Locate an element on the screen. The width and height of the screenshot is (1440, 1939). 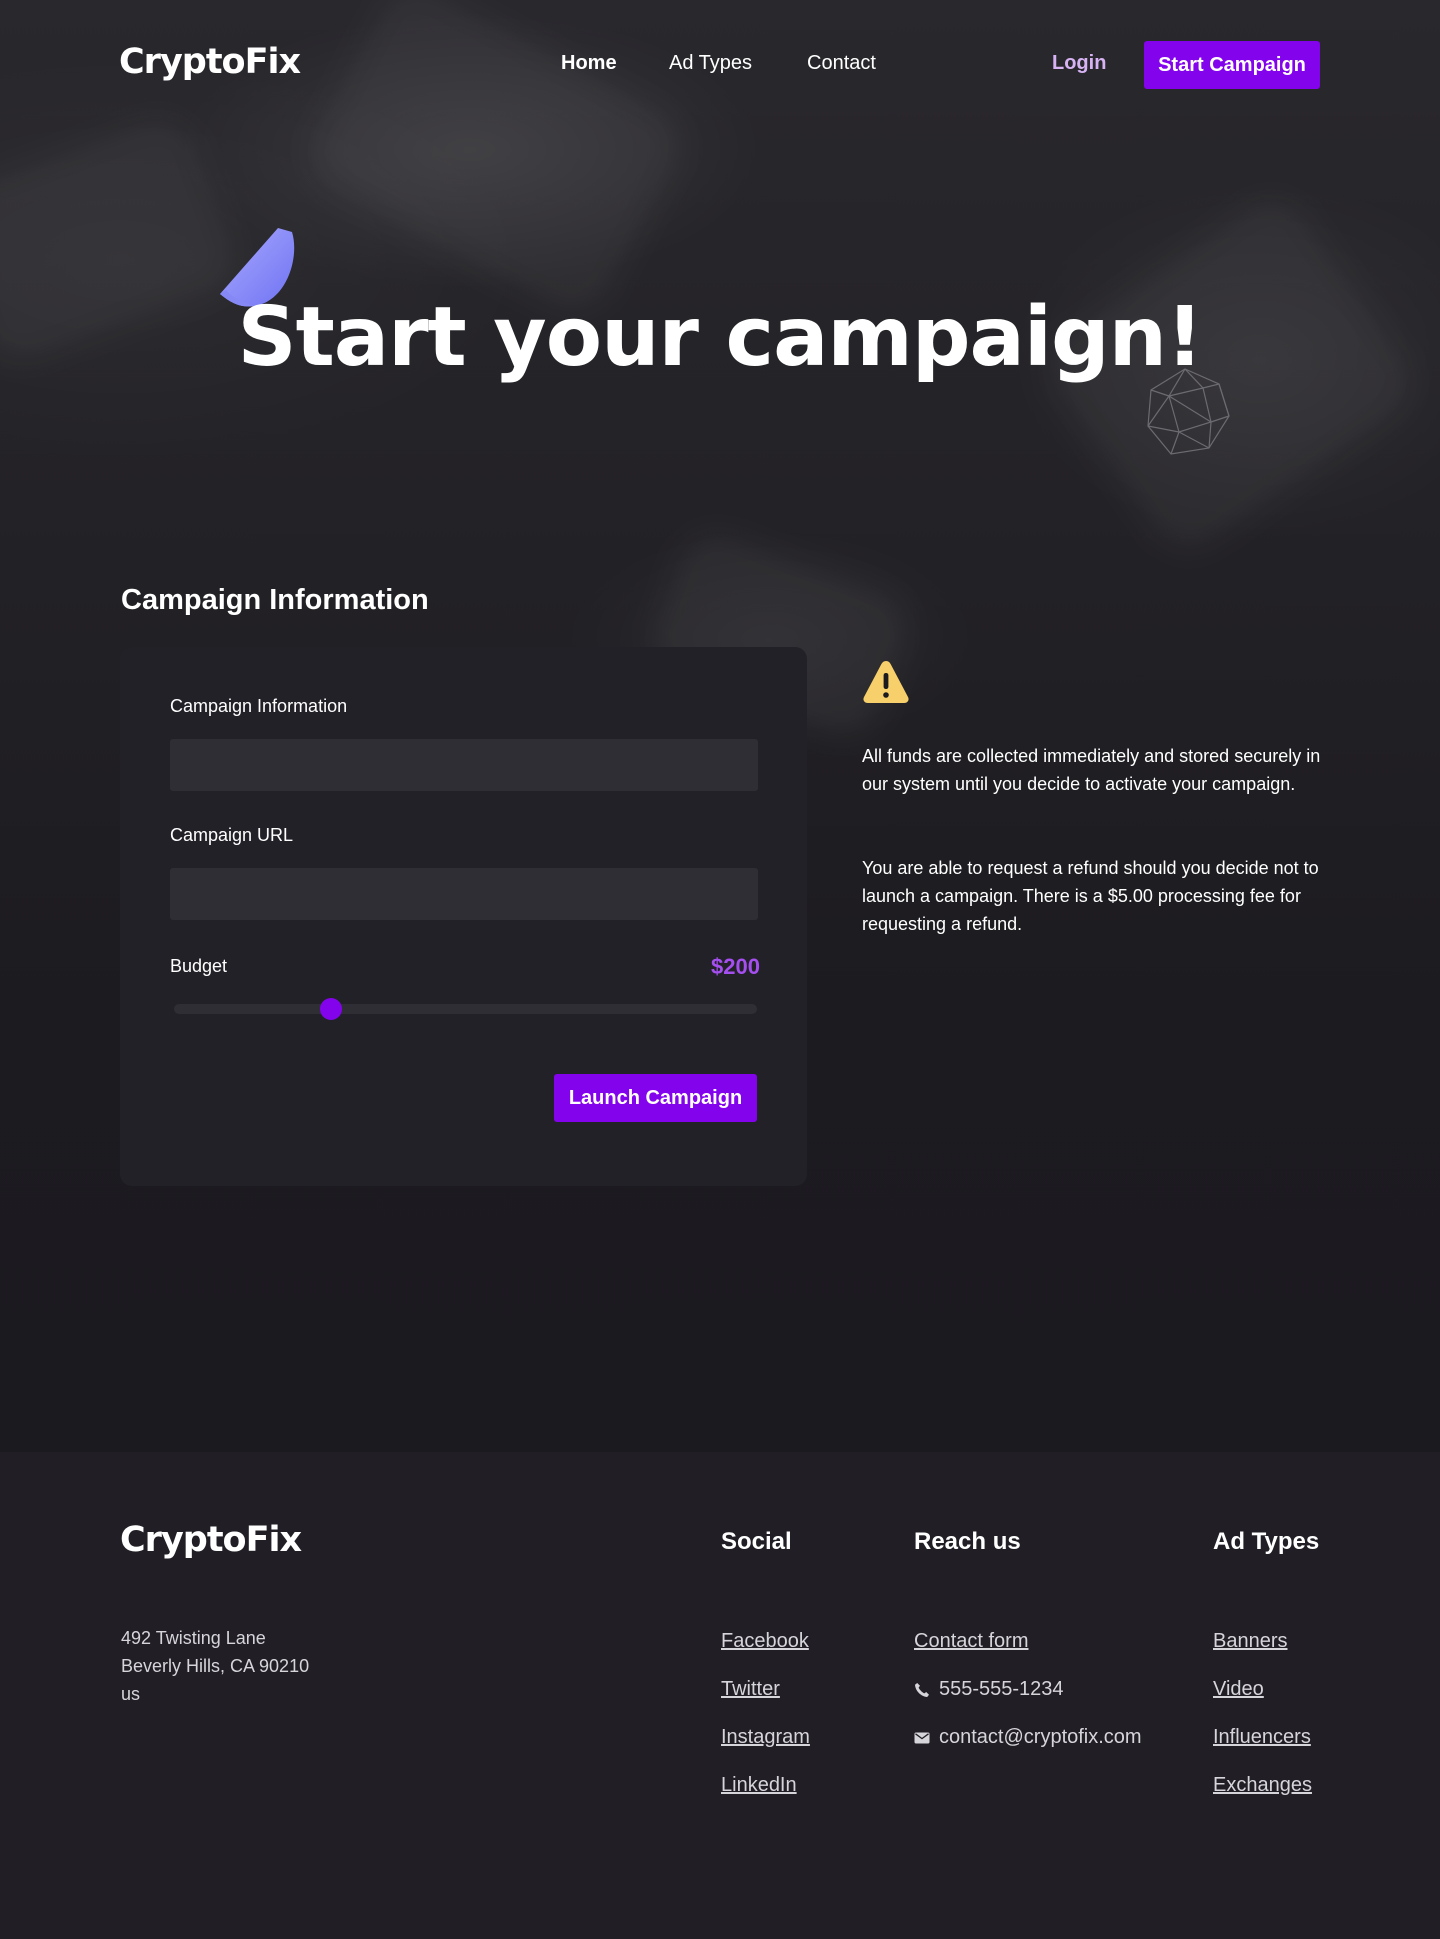
email-address: contact@cryptofix.com is located at coordinates (1040, 1737).